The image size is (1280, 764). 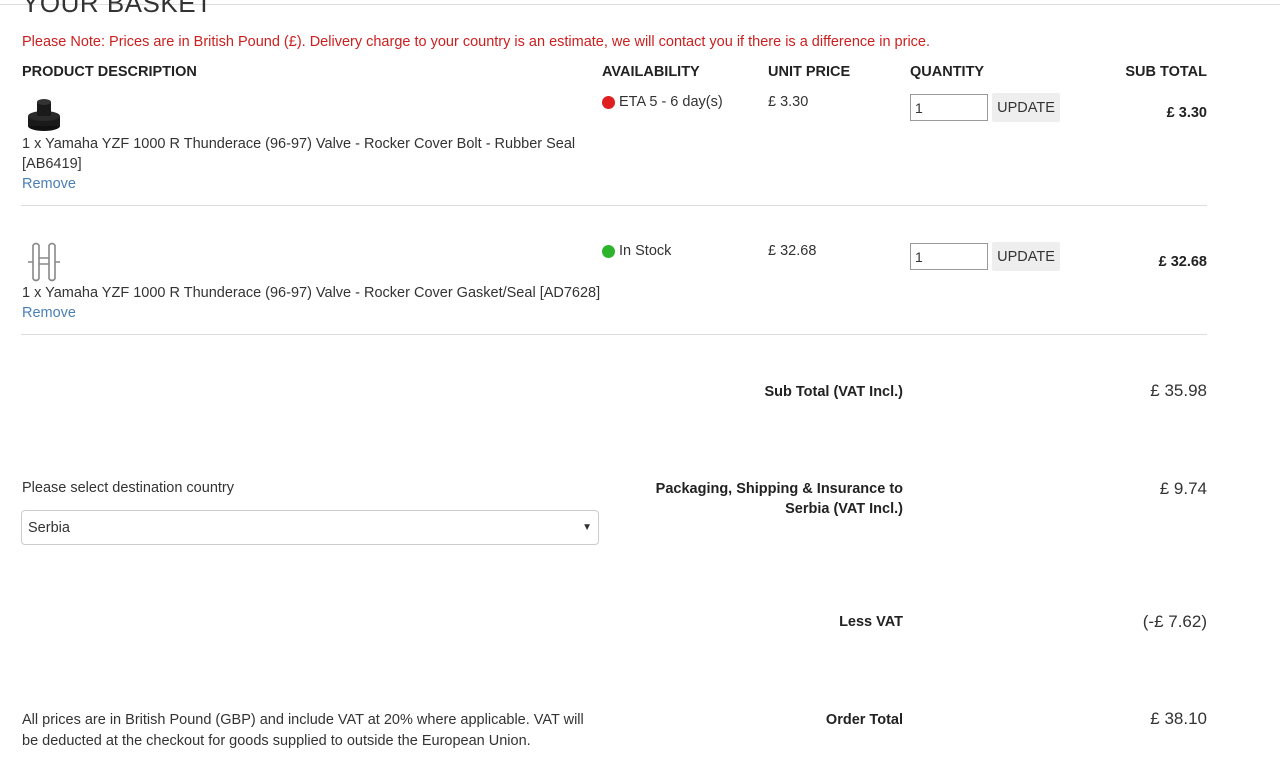 I want to click on line-sub-total: £ 32.68, so click(x=1182, y=262).